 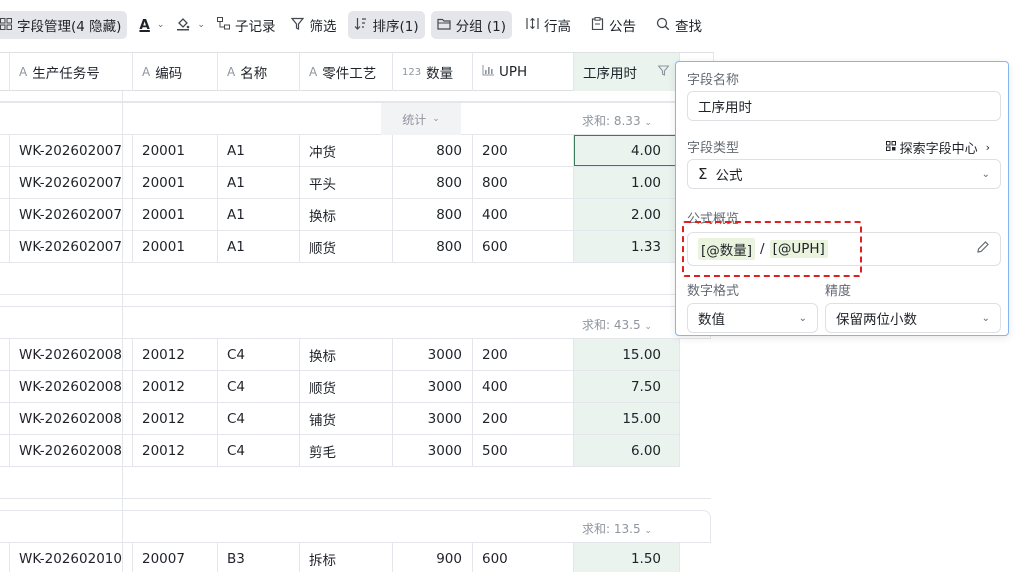 What do you see at coordinates (937, 147) in the screenshot?
I see `explore-field-center-link: 探索字段中心 ›` at bounding box center [937, 147].